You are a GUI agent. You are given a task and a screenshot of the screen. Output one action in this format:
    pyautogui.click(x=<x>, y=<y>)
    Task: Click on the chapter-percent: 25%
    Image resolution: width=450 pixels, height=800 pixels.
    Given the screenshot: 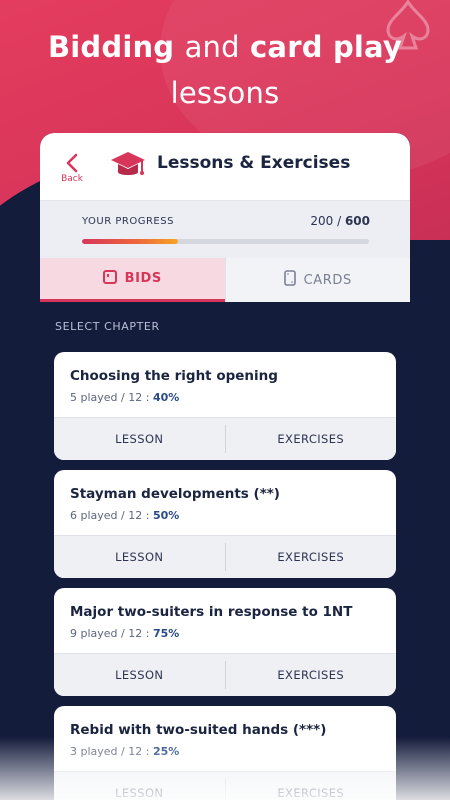 What is the action you would take?
    pyautogui.click(x=166, y=751)
    